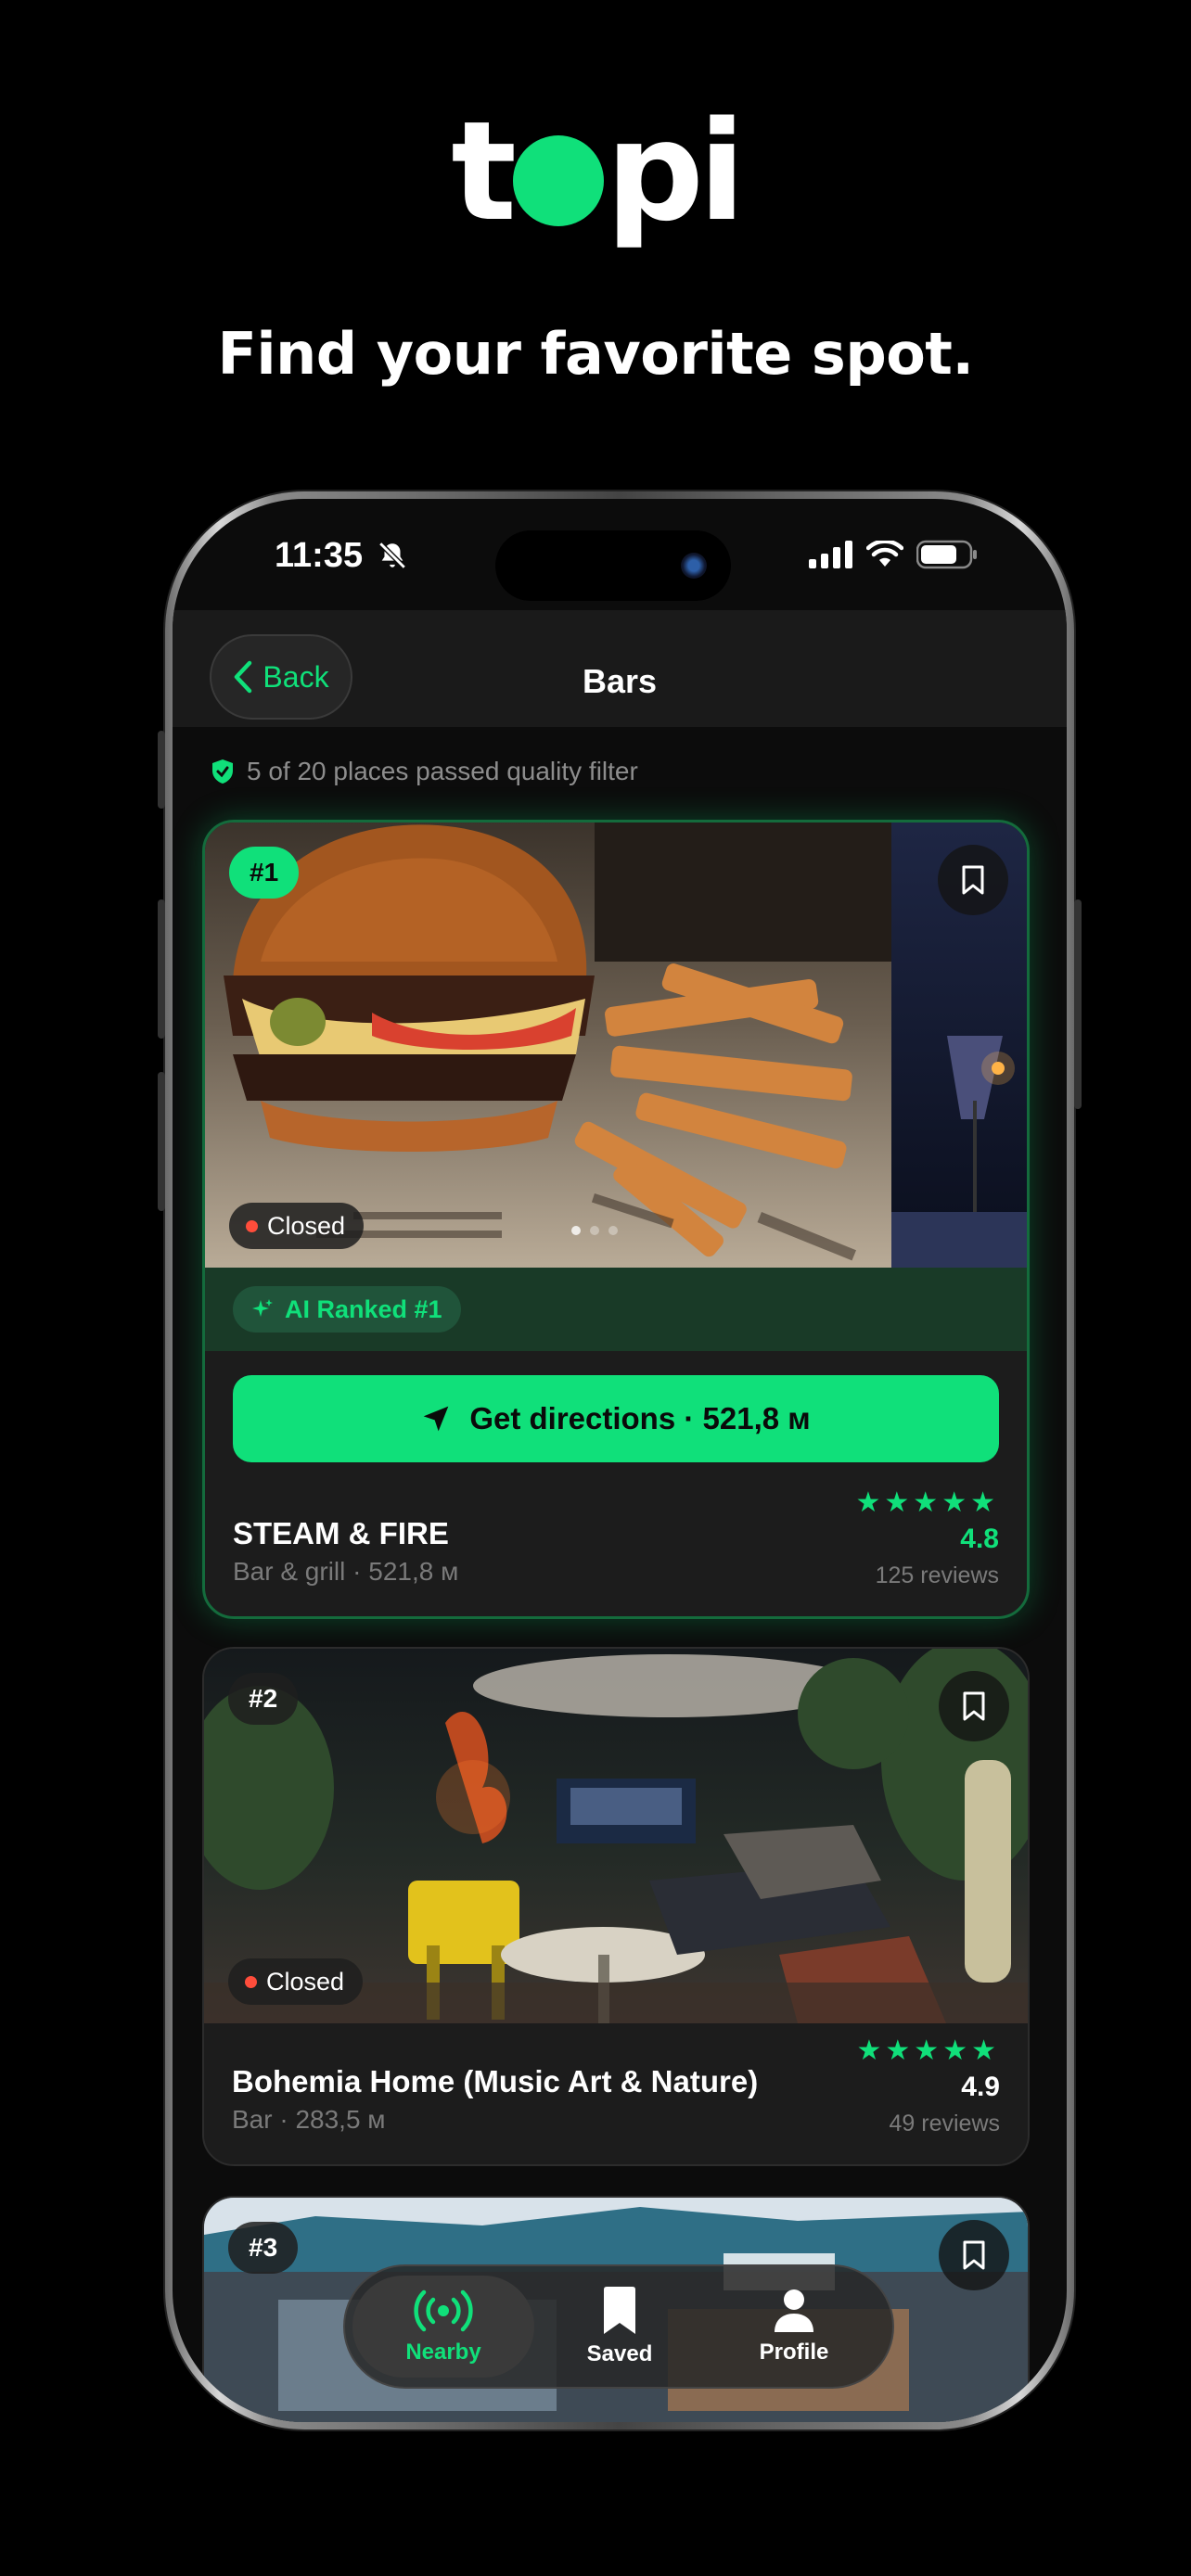 The height and width of the screenshot is (2576, 1191). What do you see at coordinates (1078, 1004) in the screenshot?
I see `side-button` at bounding box center [1078, 1004].